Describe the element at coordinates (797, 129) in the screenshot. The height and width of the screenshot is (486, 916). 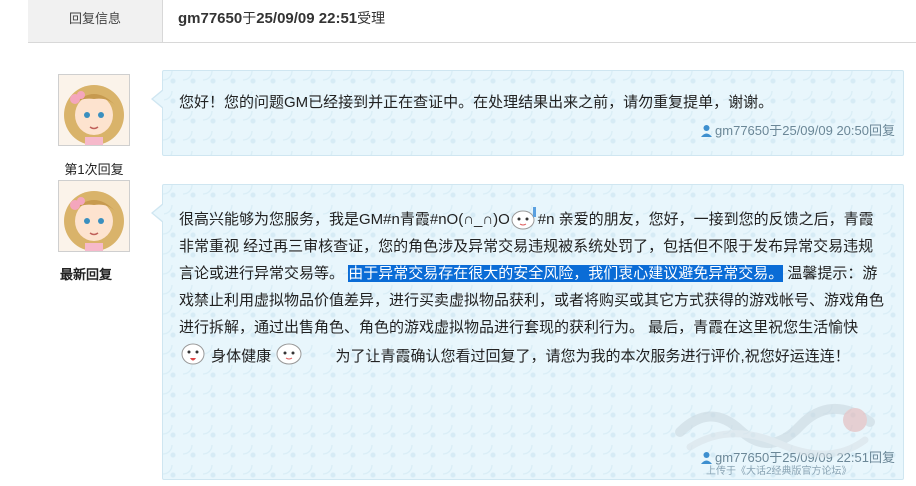
I see `reply-meta: gm77650于25/09/09 20:50回复` at that location.